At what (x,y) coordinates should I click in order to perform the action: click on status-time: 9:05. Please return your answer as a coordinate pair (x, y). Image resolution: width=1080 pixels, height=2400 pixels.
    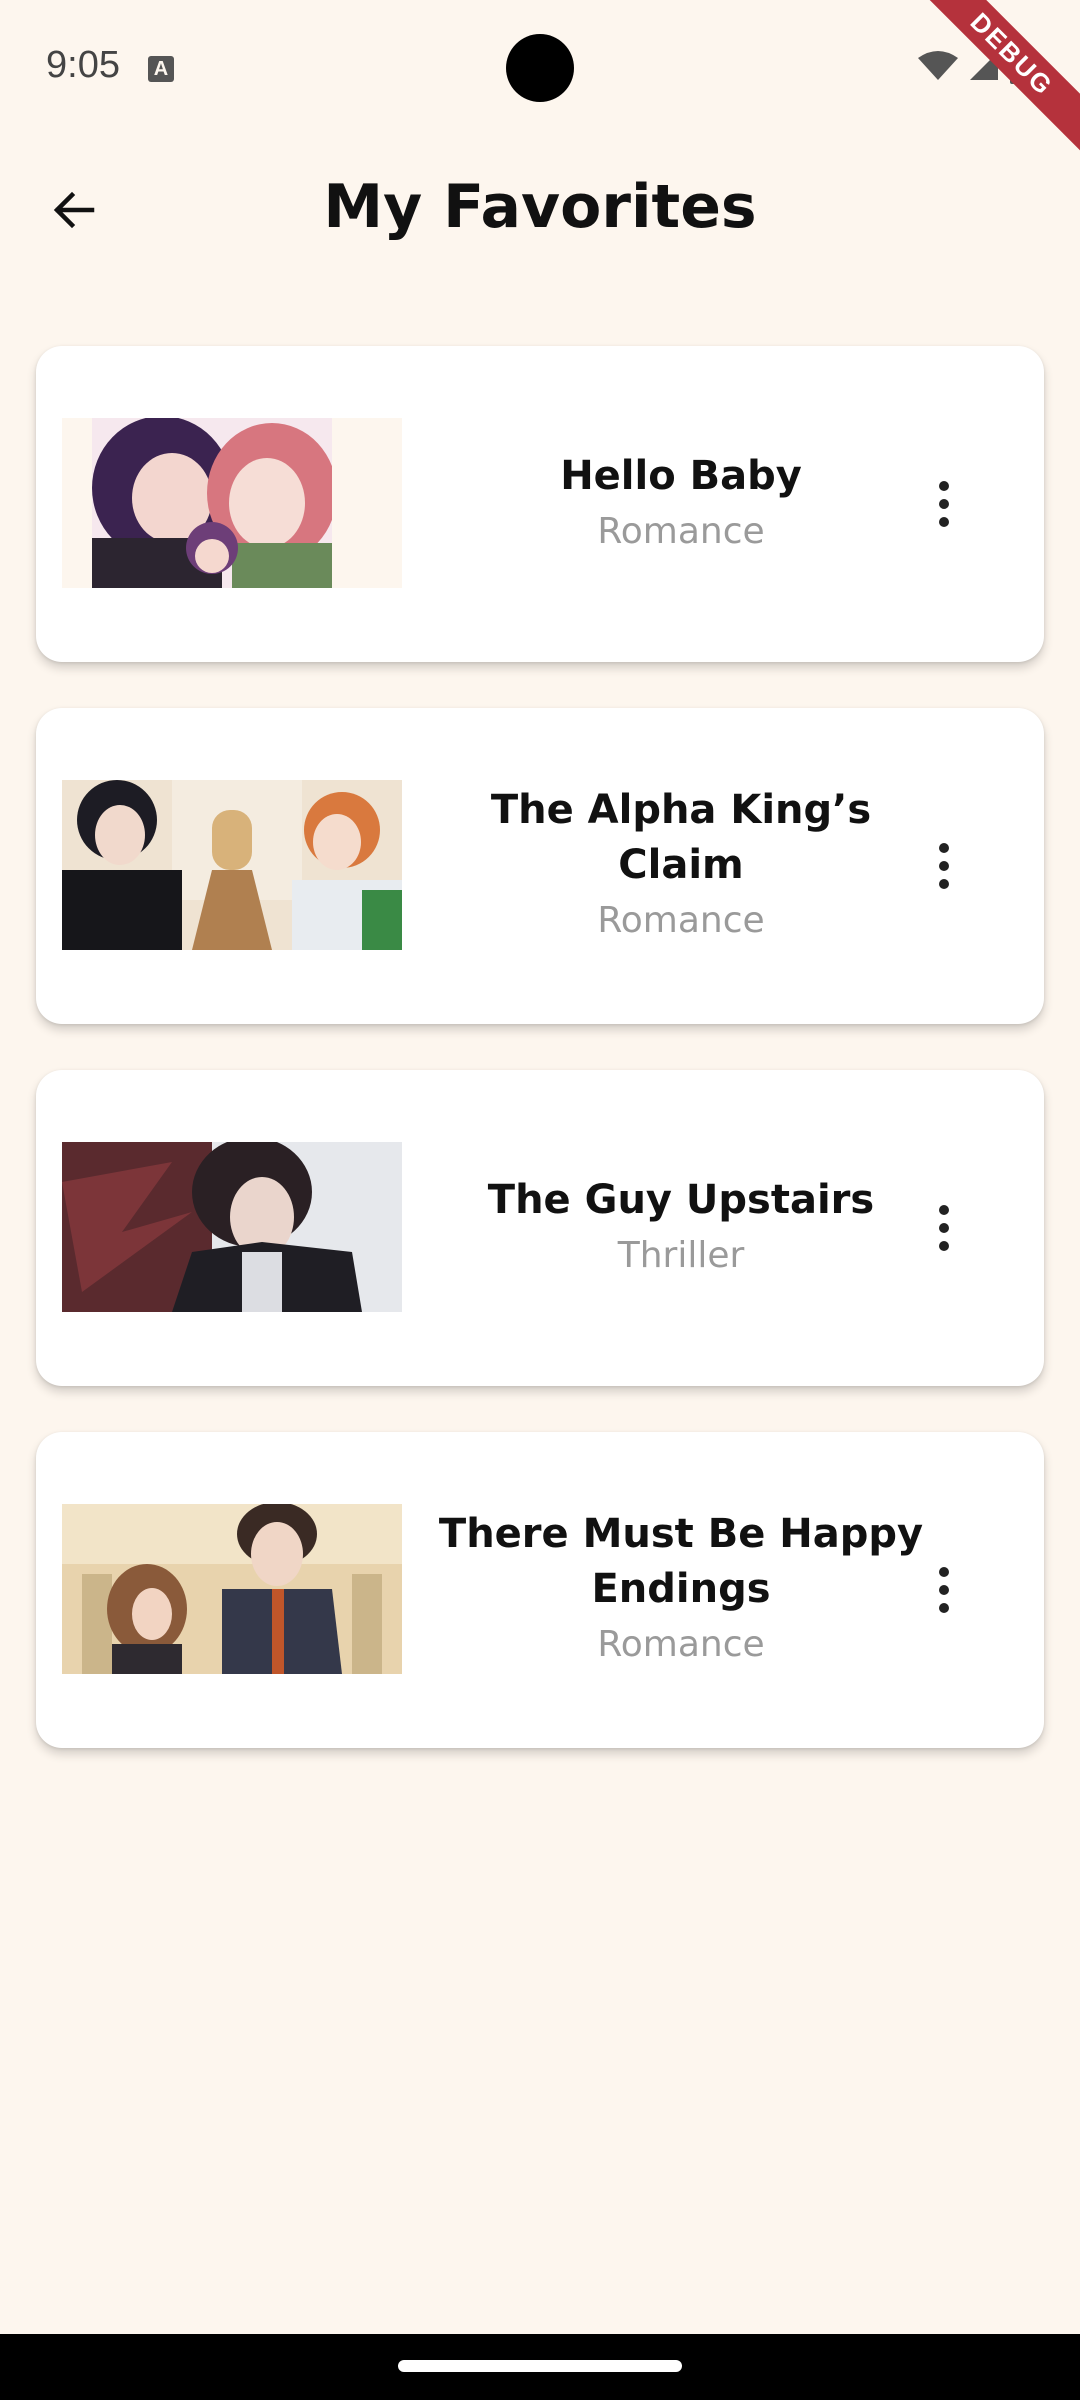
    Looking at the image, I should click on (83, 65).